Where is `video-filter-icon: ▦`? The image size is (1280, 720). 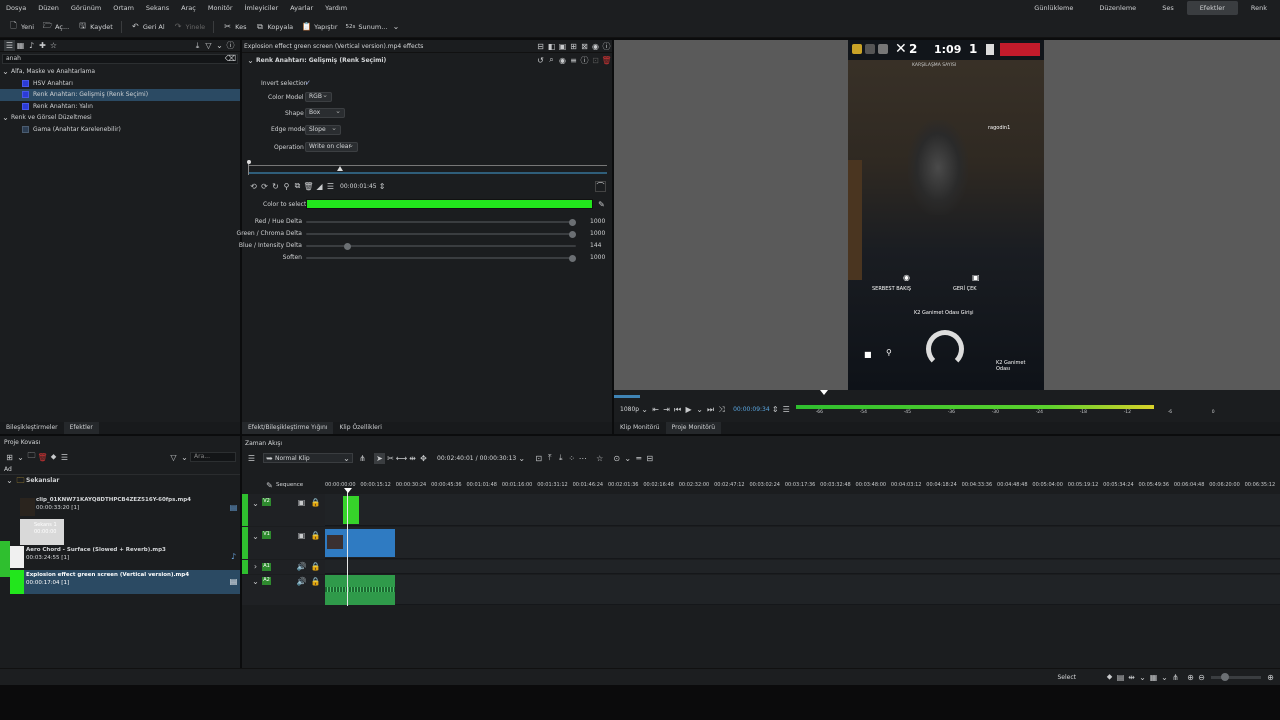
video-filter-icon: ▦ is located at coordinates (20, 45).